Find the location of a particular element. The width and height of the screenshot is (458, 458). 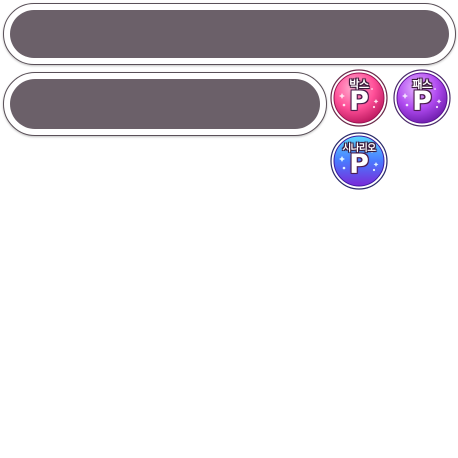

box-point-coin-icon is located at coordinates (359, 98).